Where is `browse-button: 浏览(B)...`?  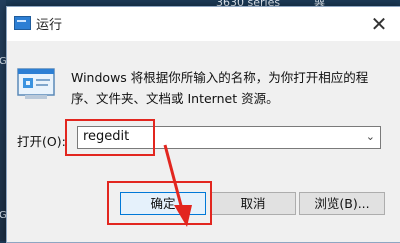 browse-button: 浏览(B)... is located at coordinates (342, 203).